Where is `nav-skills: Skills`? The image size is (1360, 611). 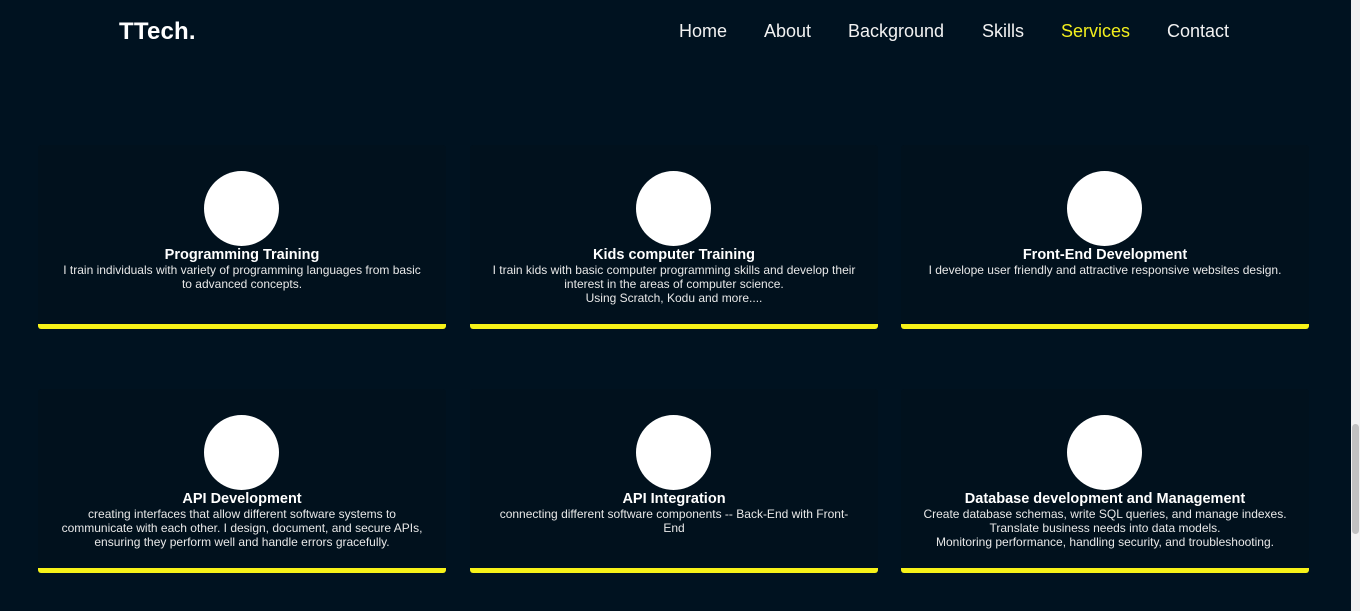
nav-skills: Skills is located at coordinates (1003, 31).